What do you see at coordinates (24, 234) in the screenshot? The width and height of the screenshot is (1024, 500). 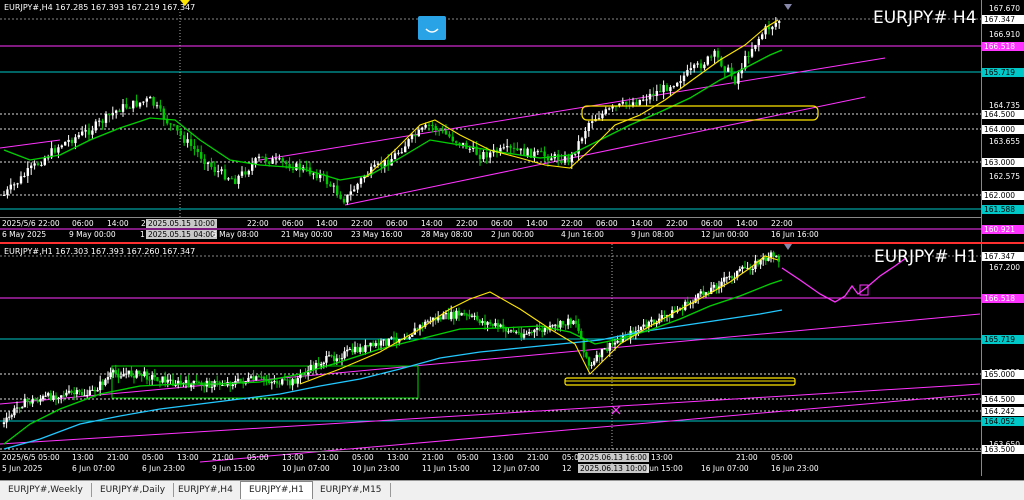 I see `time-label: 6 May 2025` at bounding box center [24, 234].